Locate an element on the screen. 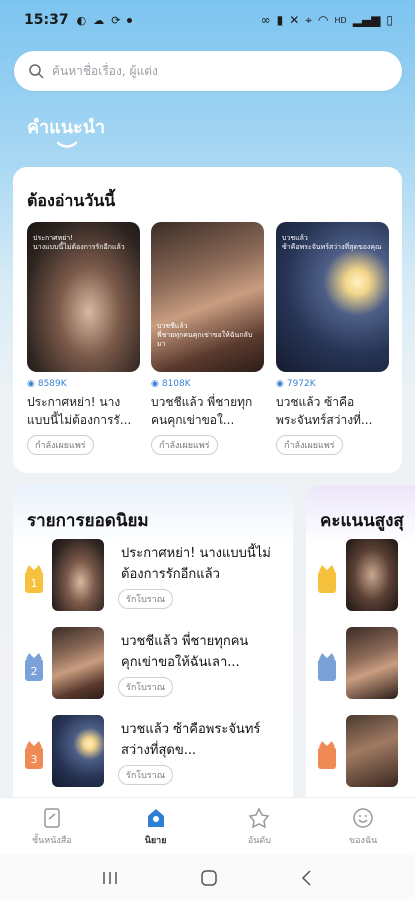 The image size is (415, 900). back-button-icon is located at coordinates (307, 878).